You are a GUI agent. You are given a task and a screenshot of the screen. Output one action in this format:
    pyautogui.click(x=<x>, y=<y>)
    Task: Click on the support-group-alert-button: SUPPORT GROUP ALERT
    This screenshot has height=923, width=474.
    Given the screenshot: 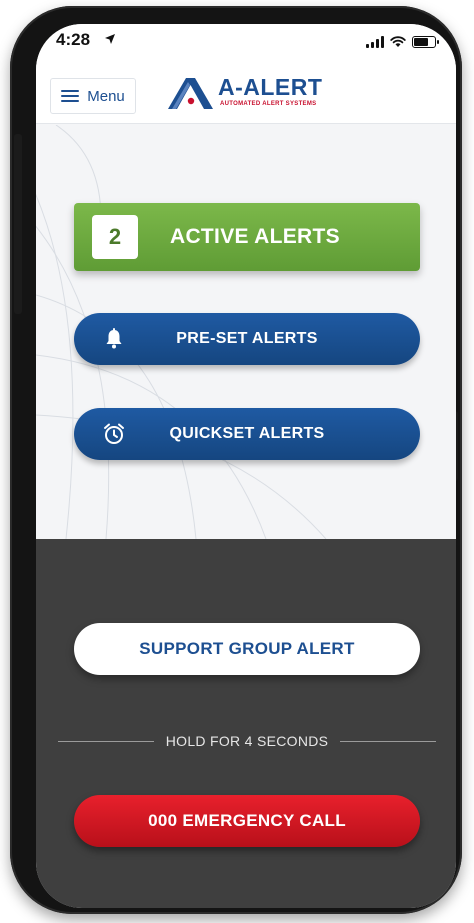 What is the action you would take?
    pyautogui.click(x=247, y=649)
    